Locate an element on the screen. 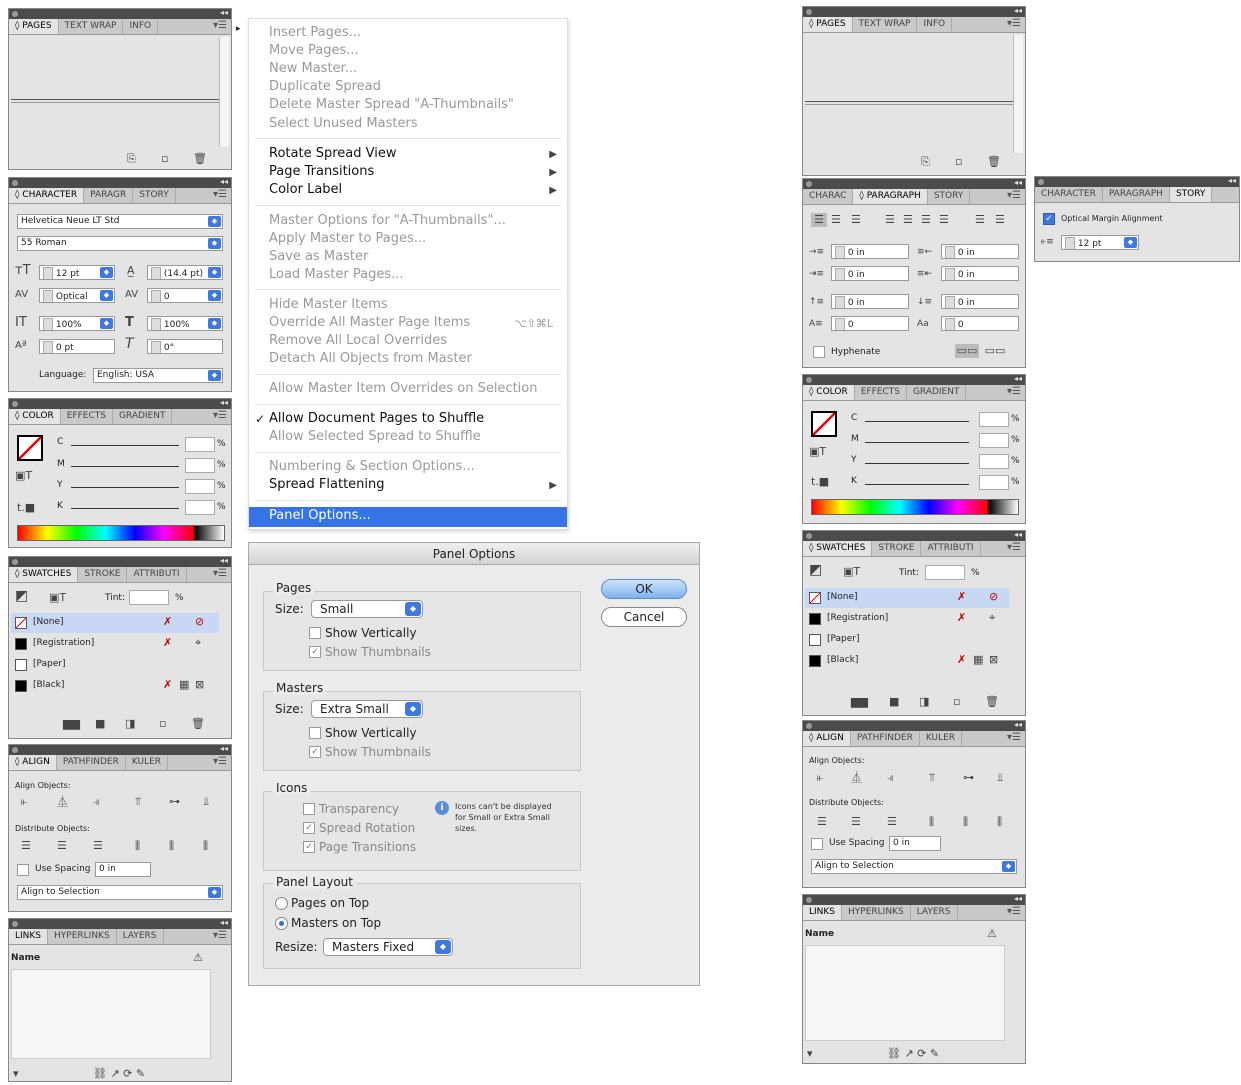  font-family-field: Helvetica Neue LT Std ◆ is located at coordinates (120, 221).